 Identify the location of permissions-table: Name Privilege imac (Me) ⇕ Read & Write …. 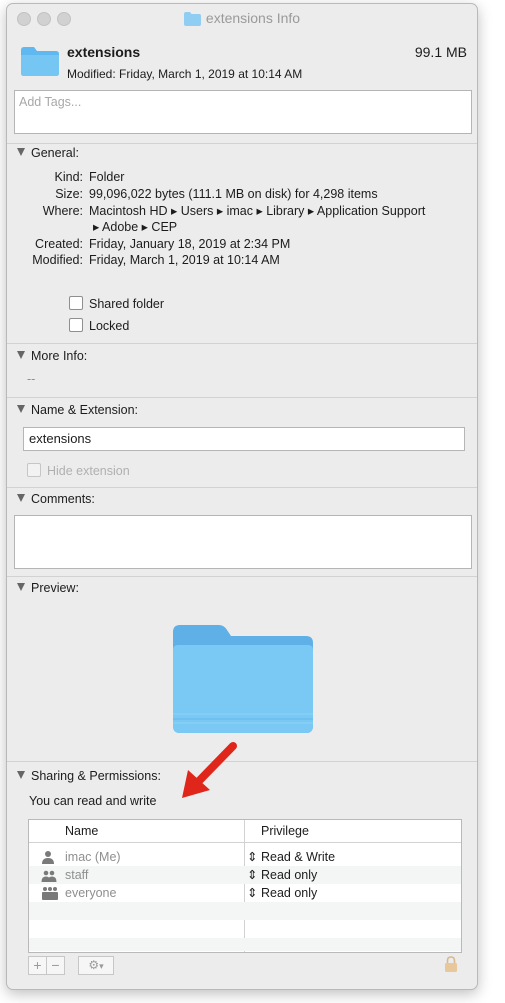
(245, 886).